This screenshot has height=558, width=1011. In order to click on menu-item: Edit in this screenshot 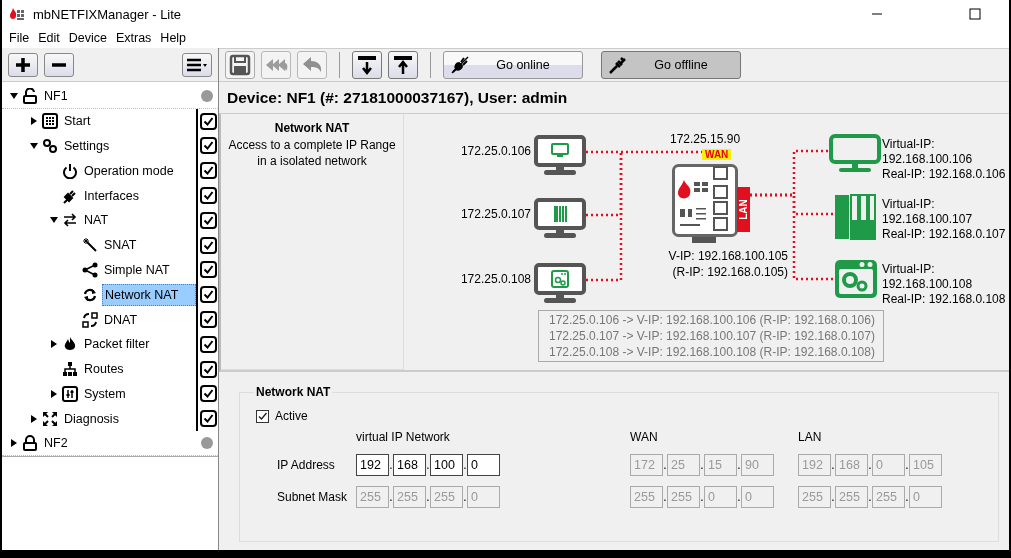, I will do `click(51, 38)`.